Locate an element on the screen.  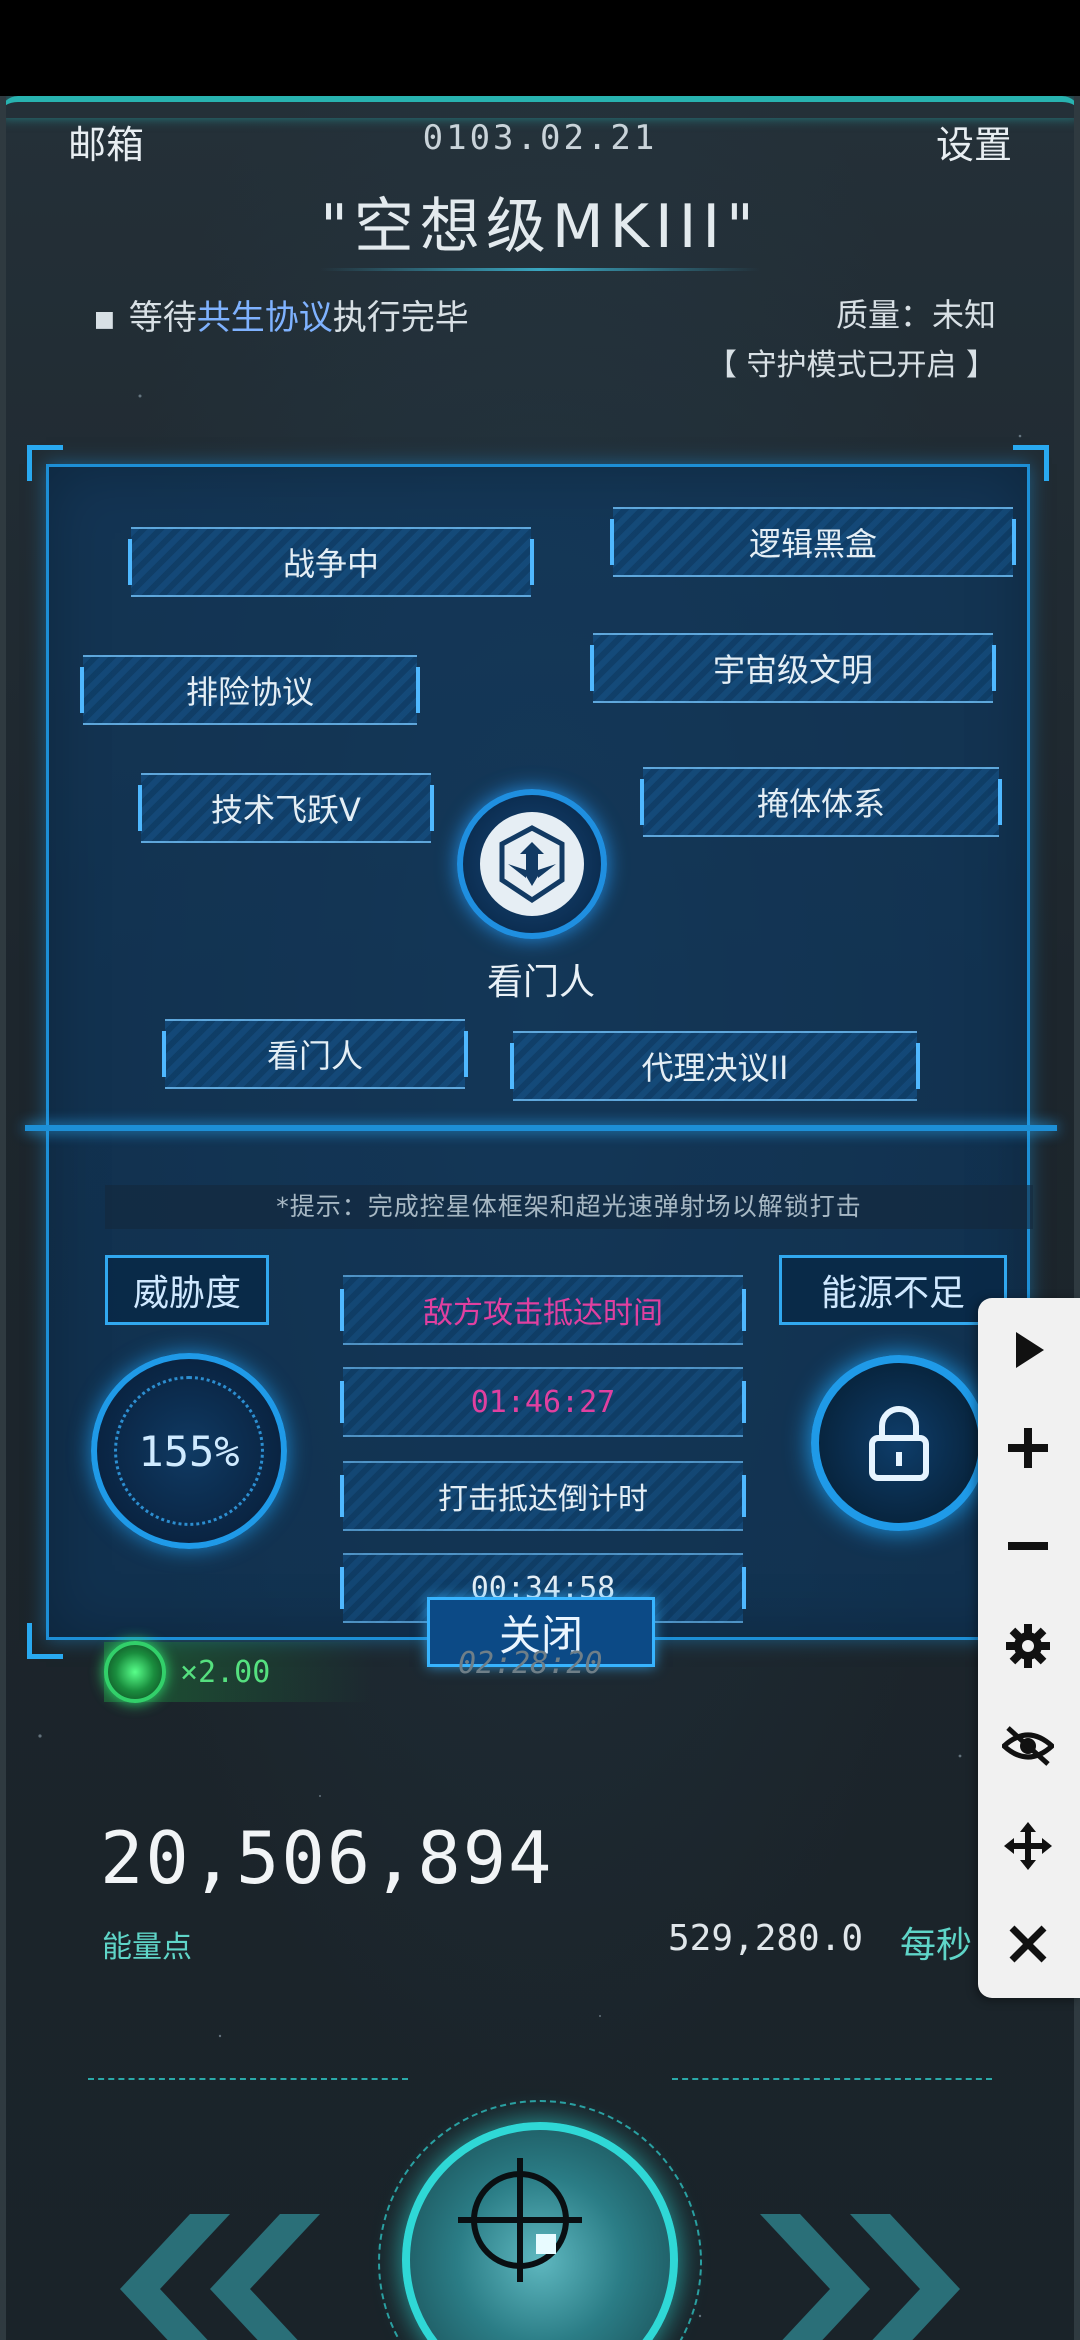
tag-proxy-resolution: 代理决议II is located at coordinates (715, 1066).